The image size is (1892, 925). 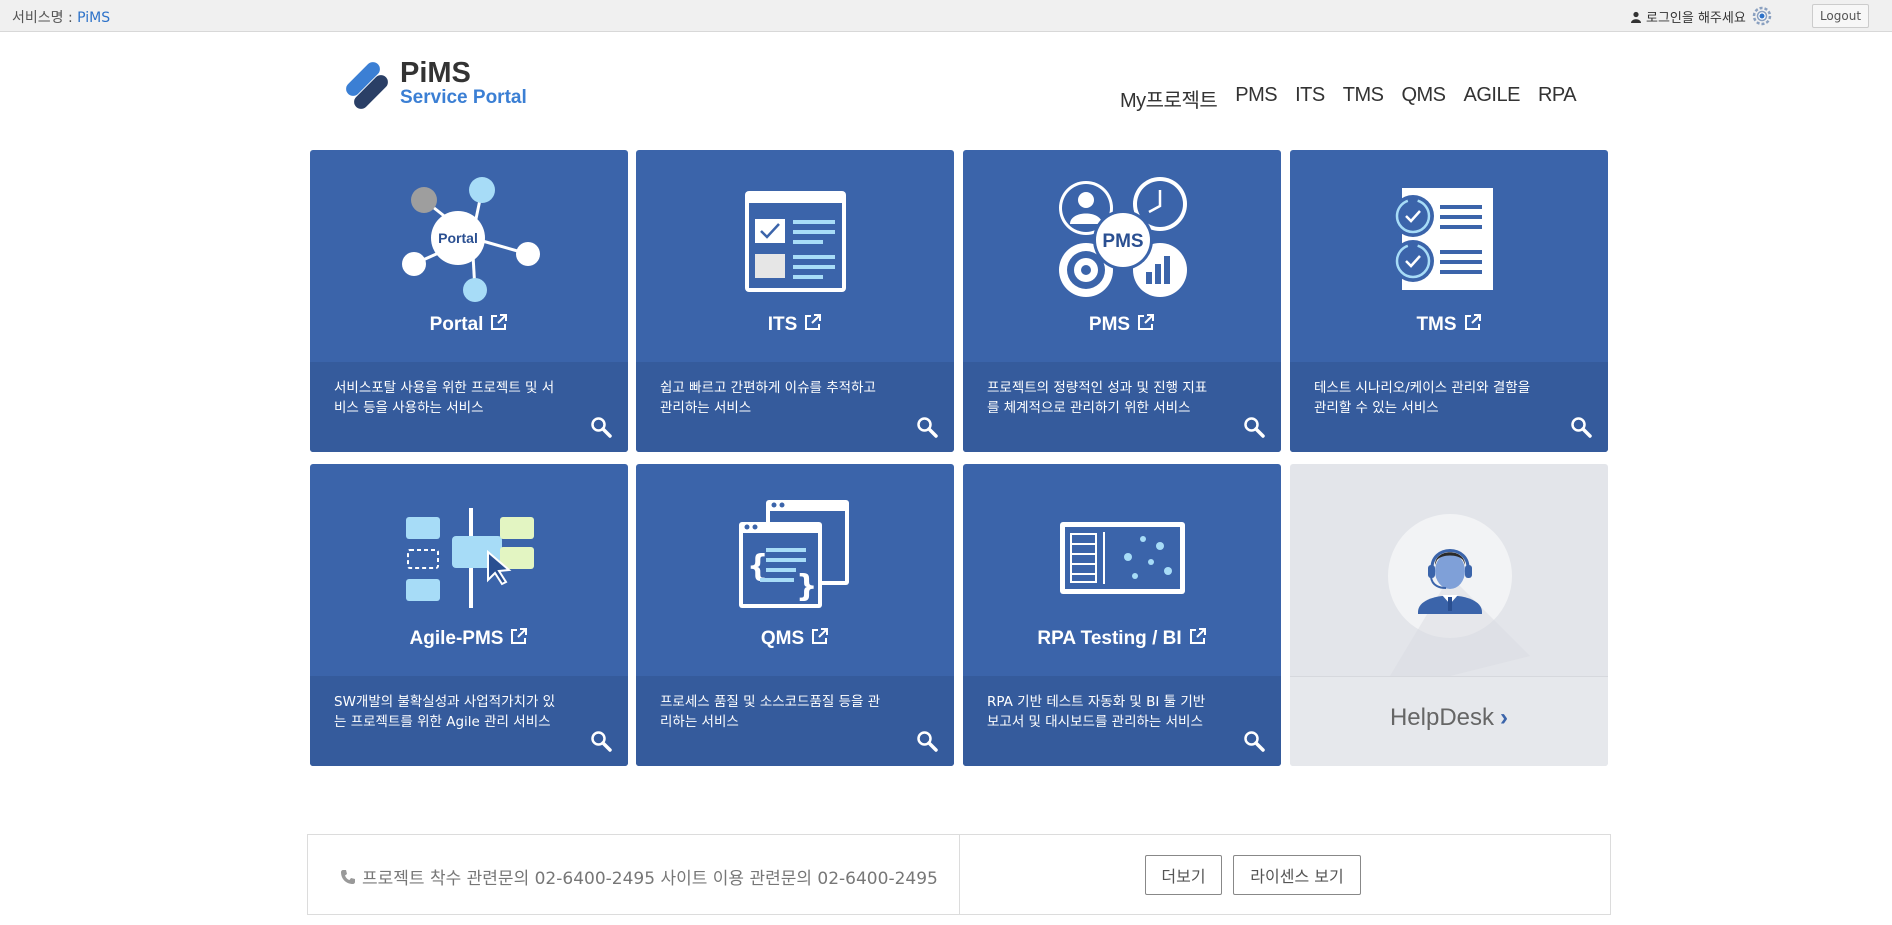 What do you see at coordinates (1557, 98) in the screenshot?
I see `nav-rpa: RPA` at bounding box center [1557, 98].